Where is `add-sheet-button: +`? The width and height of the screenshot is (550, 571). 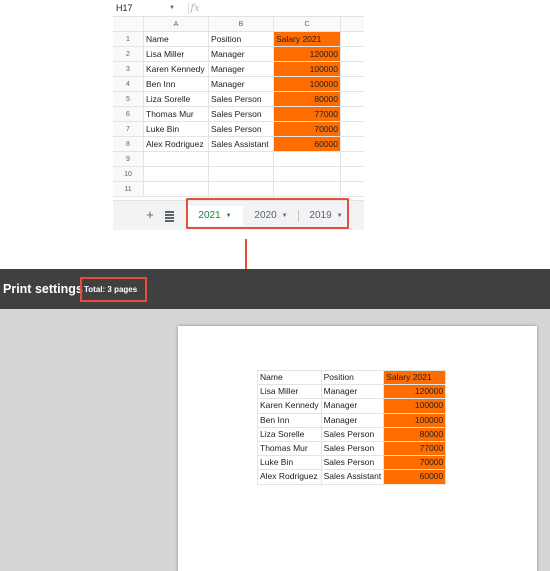 add-sheet-button: + is located at coordinates (150, 215).